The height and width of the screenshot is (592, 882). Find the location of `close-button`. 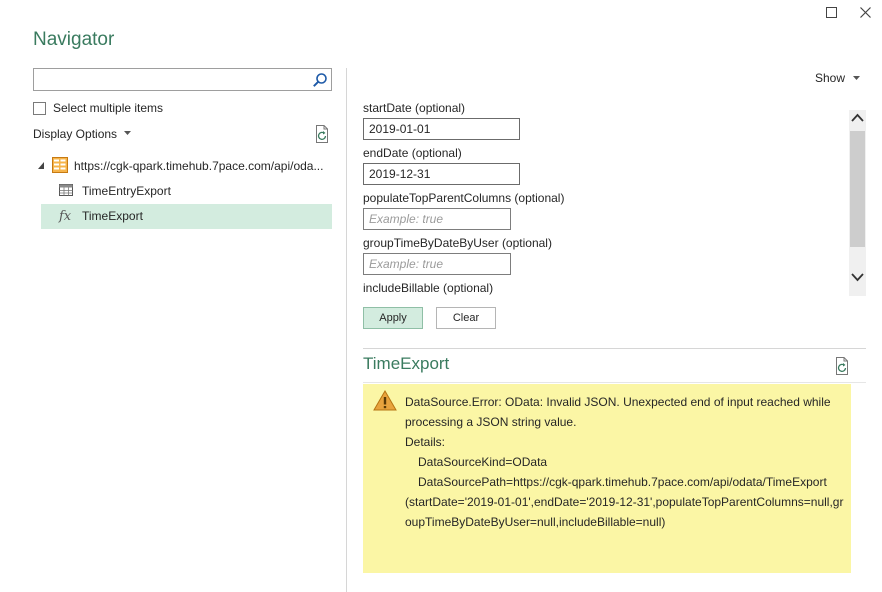

close-button is located at coordinates (865, 12).